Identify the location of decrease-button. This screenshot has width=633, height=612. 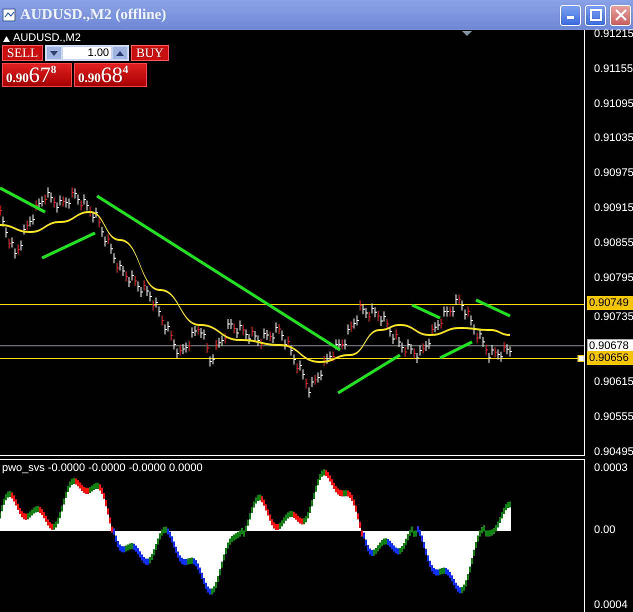
(54, 53).